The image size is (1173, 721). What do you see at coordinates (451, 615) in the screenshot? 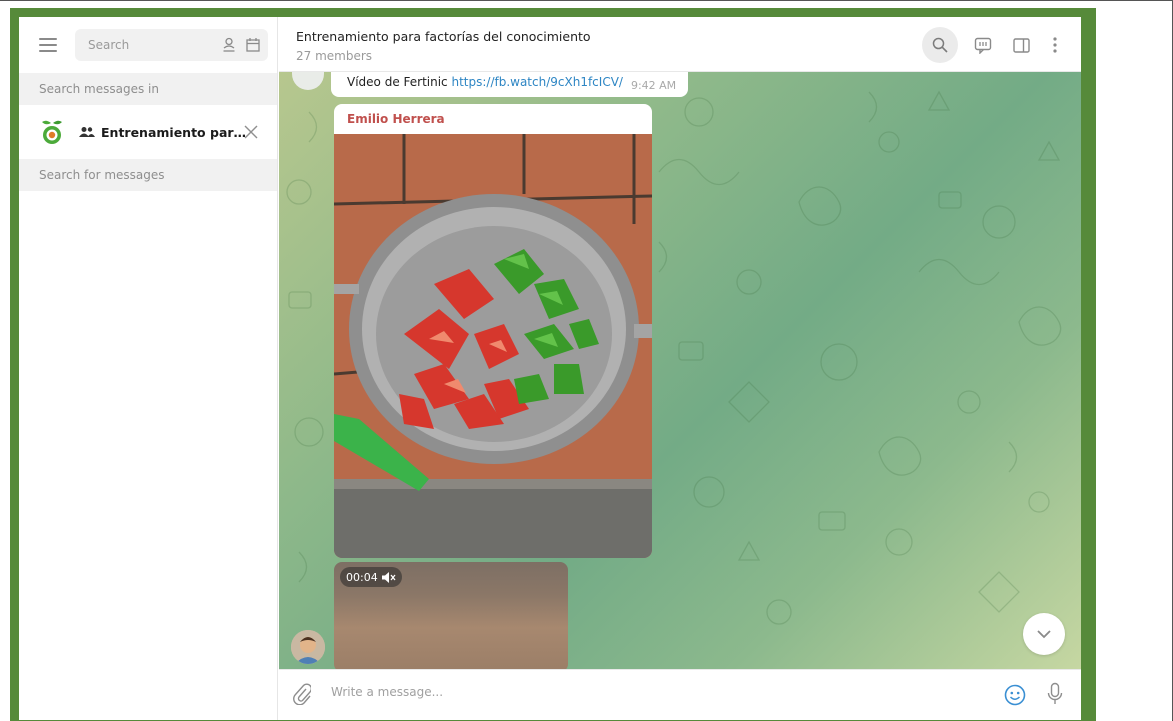
I see `video-message: 00:04` at bounding box center [451, 615].